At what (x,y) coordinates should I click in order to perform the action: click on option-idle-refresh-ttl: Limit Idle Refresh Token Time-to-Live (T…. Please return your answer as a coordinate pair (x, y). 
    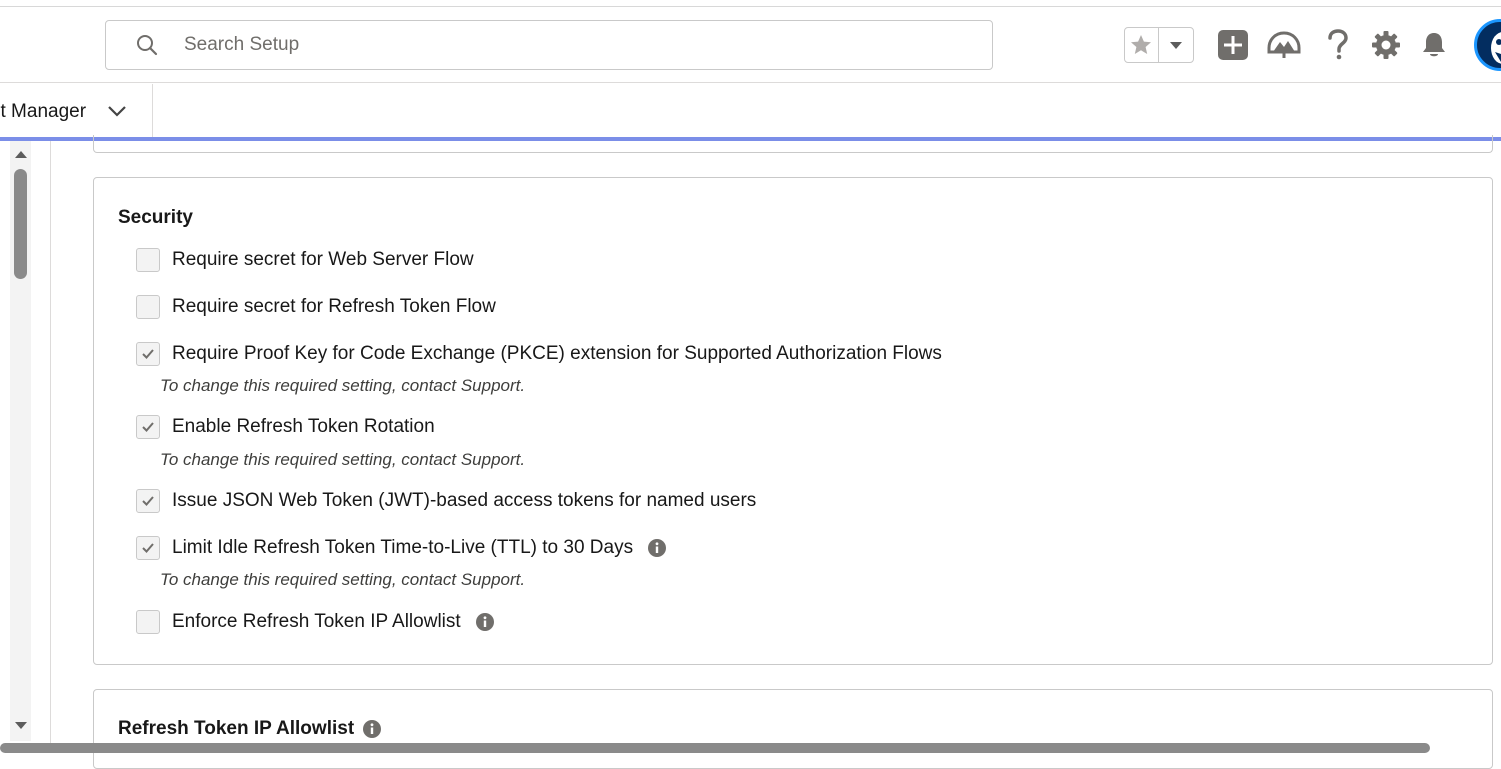
    Looking at the image, I should click on (401, 548).